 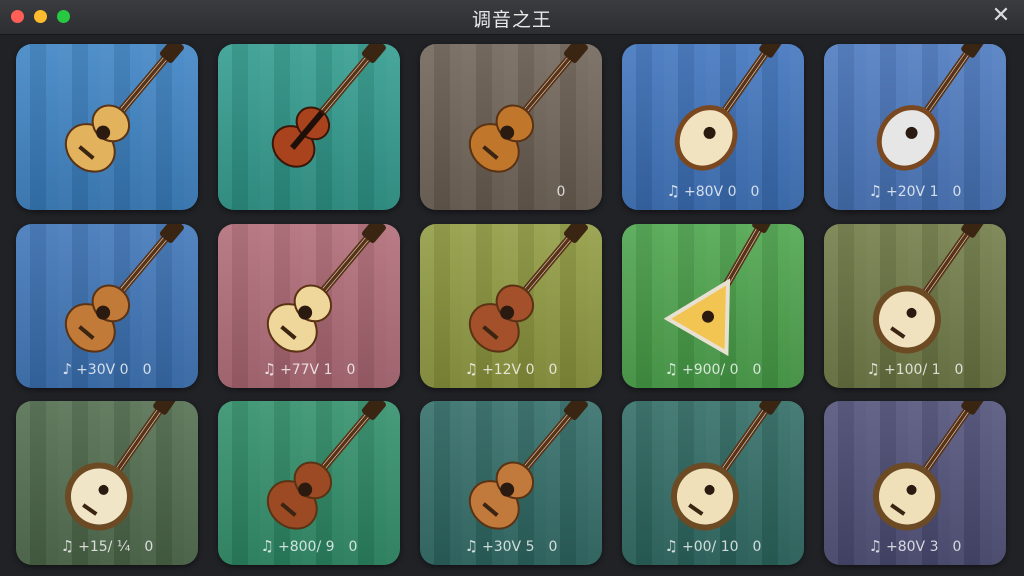 I want to click on instrument-tile-saz: ♫ +80V 3 0, so click(x=915, y=483).